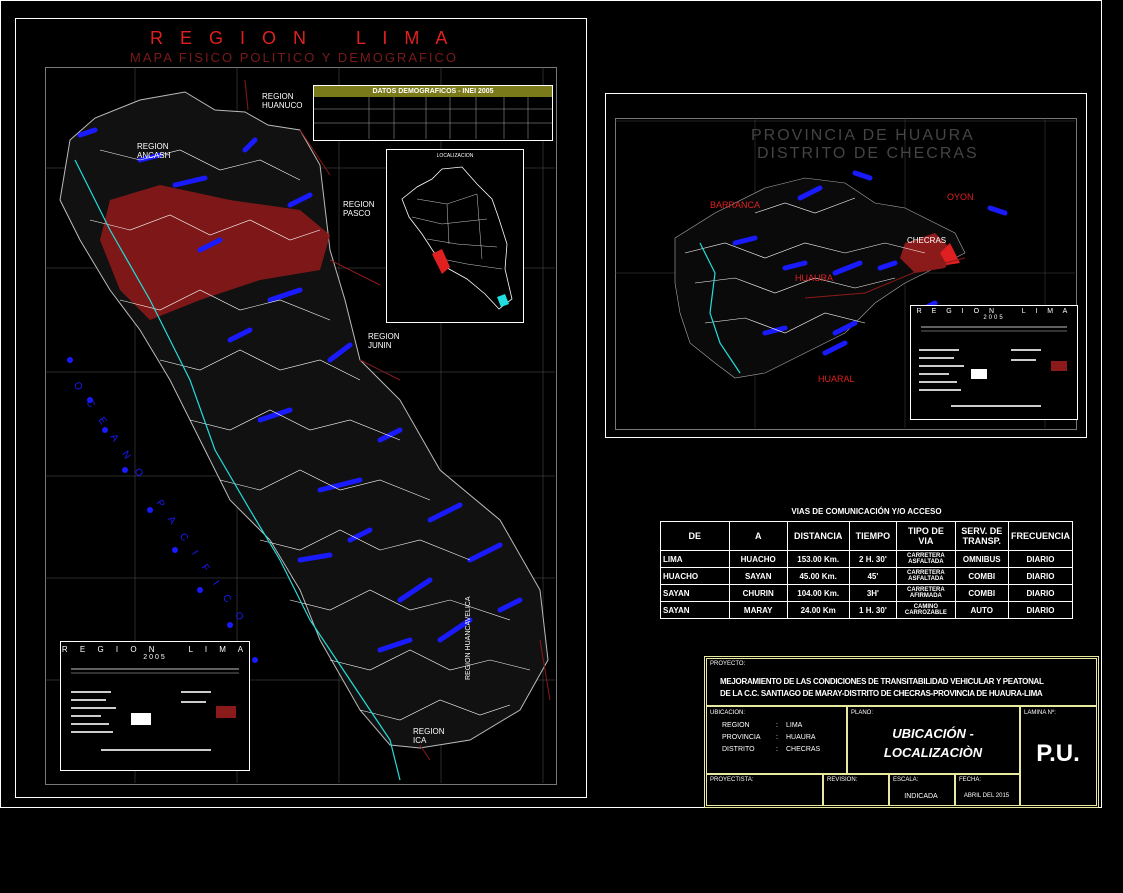 The width and height of the screenshot is (1123, 893). What do you see at coordinates (758, 593) in the screenshot?
I see `cell: CHURIN` at bounding box center [758, 593].